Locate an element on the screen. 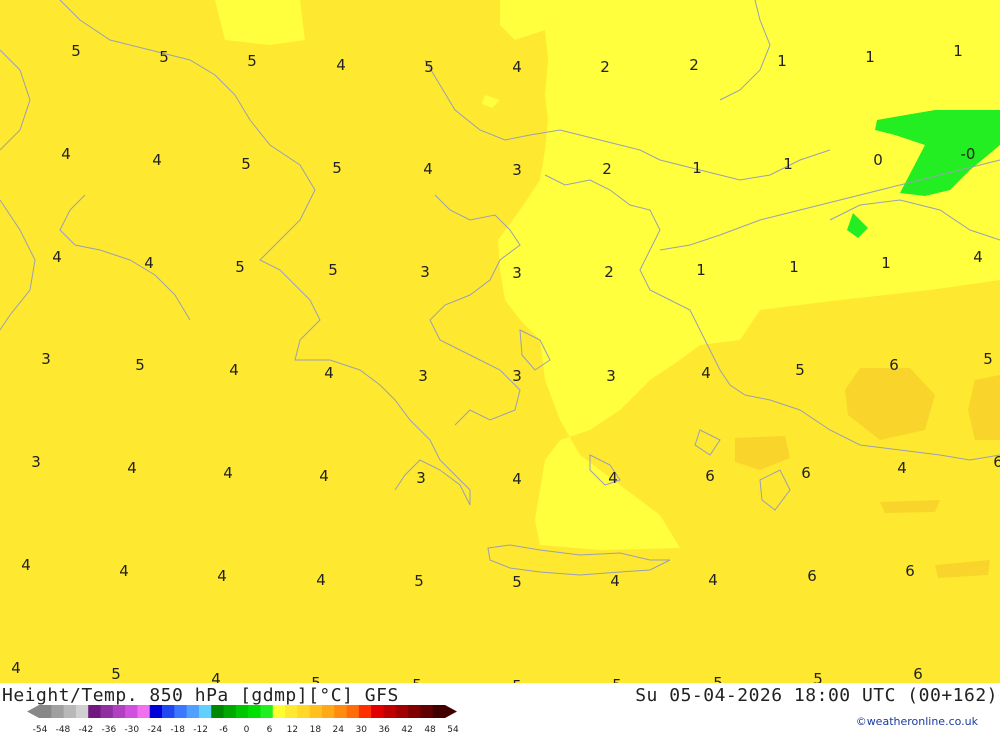  light-temperature-zone-north is located at coordinates (260, 22).